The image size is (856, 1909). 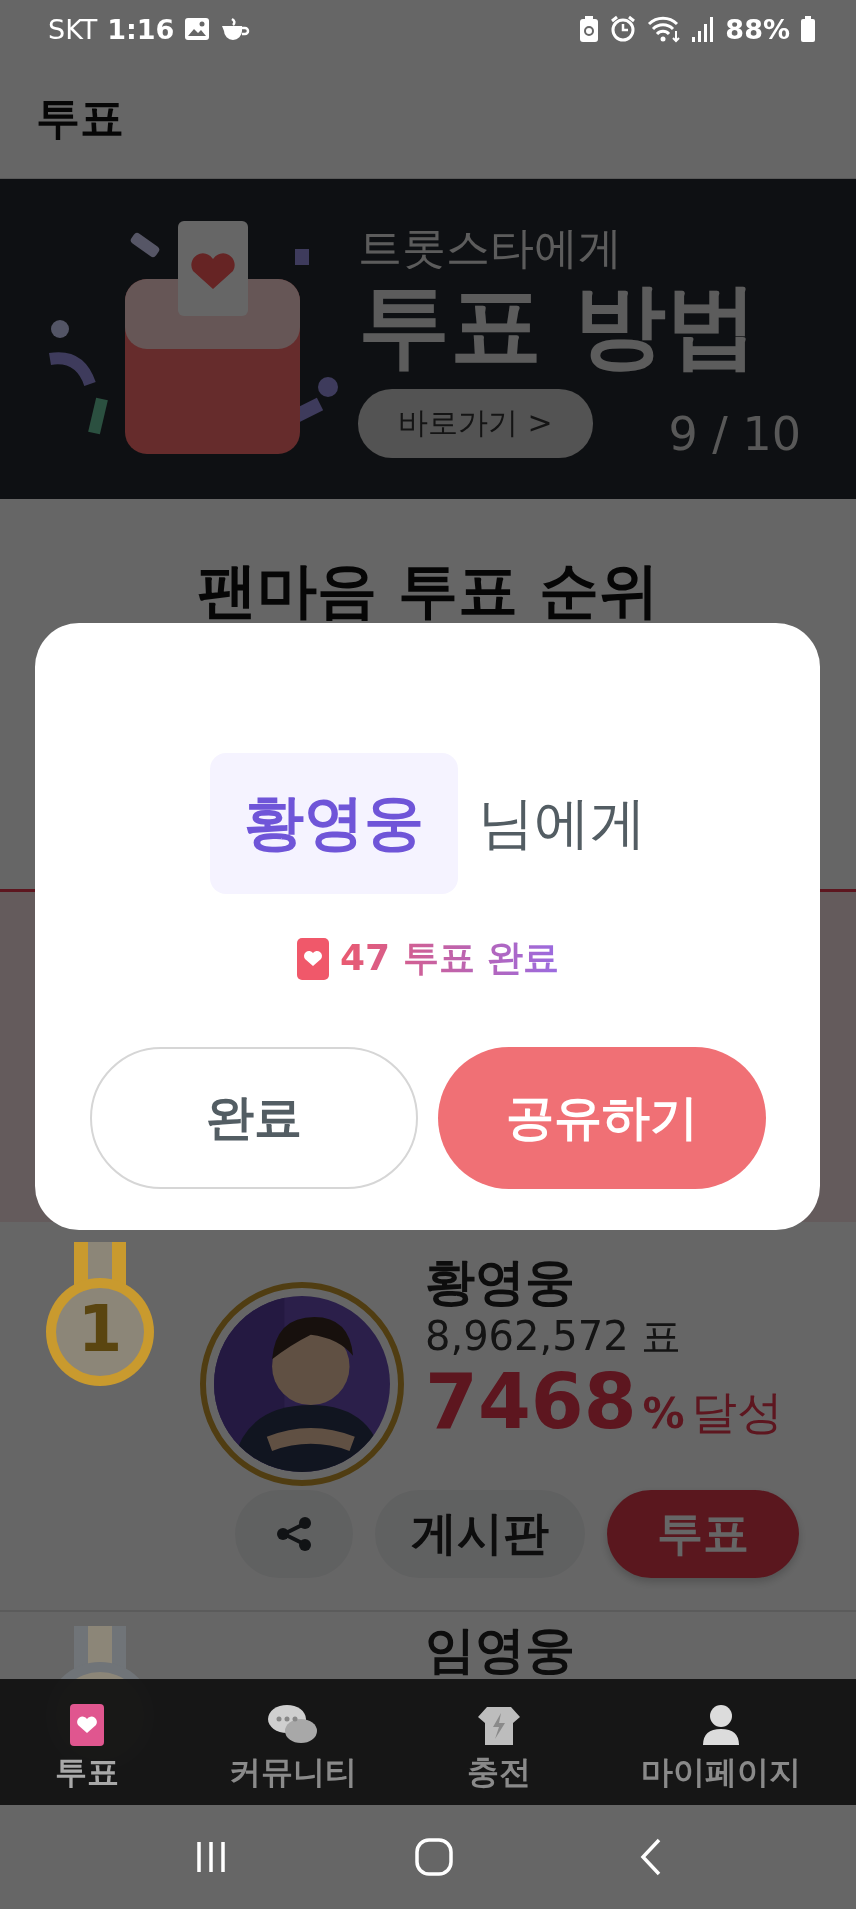 What do you see at coordinates (500, 1650) in the screenshot?
I see `candidate-name: 임영웅` at bounding box center [500, 1650].